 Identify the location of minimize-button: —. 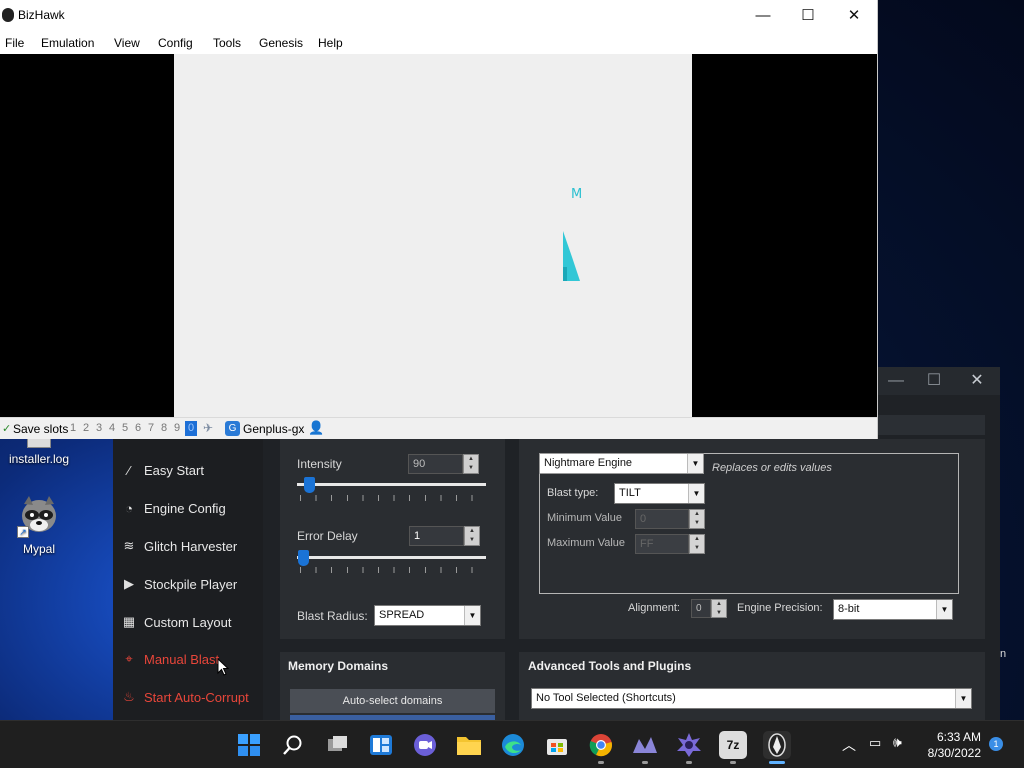
(763, 15).